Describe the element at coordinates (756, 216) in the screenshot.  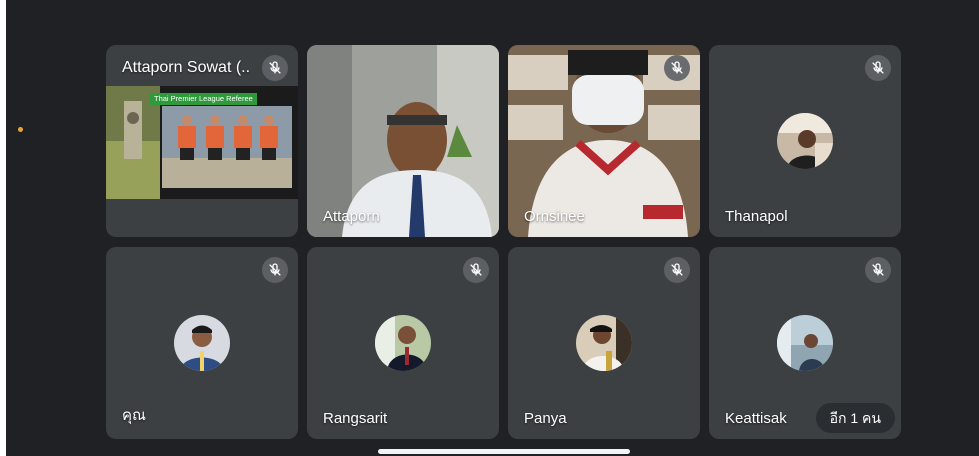
I see `participant-name: Thanapol` at that location.